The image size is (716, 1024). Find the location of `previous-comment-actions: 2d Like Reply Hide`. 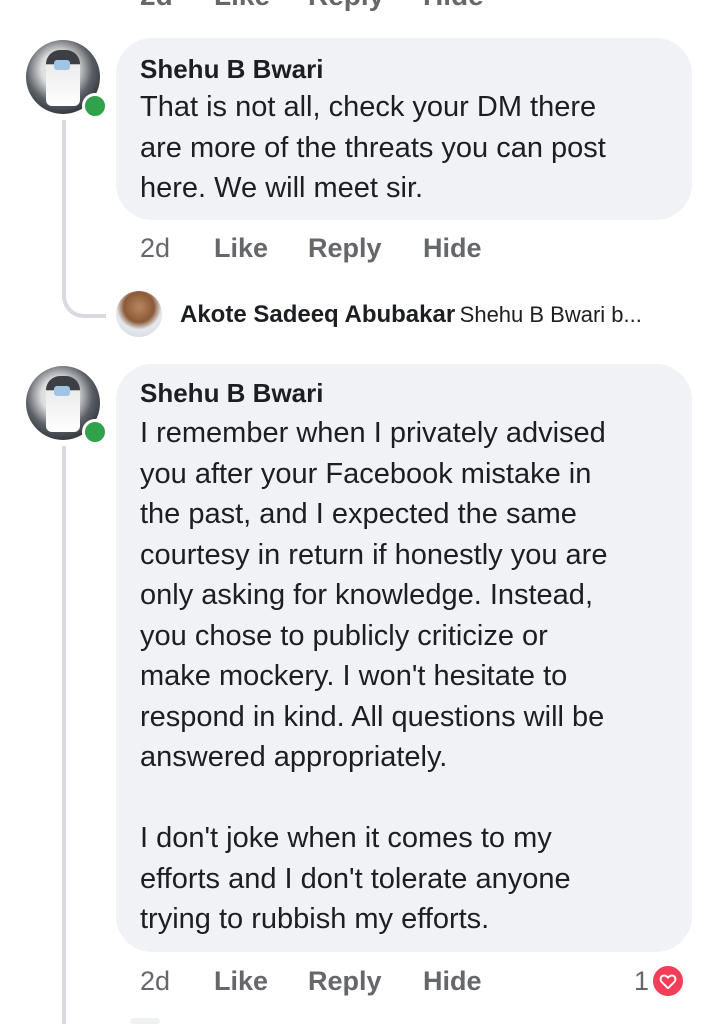

previous-comment-actions: 2d Like Reply Hide is located at coordinates (358, 6).